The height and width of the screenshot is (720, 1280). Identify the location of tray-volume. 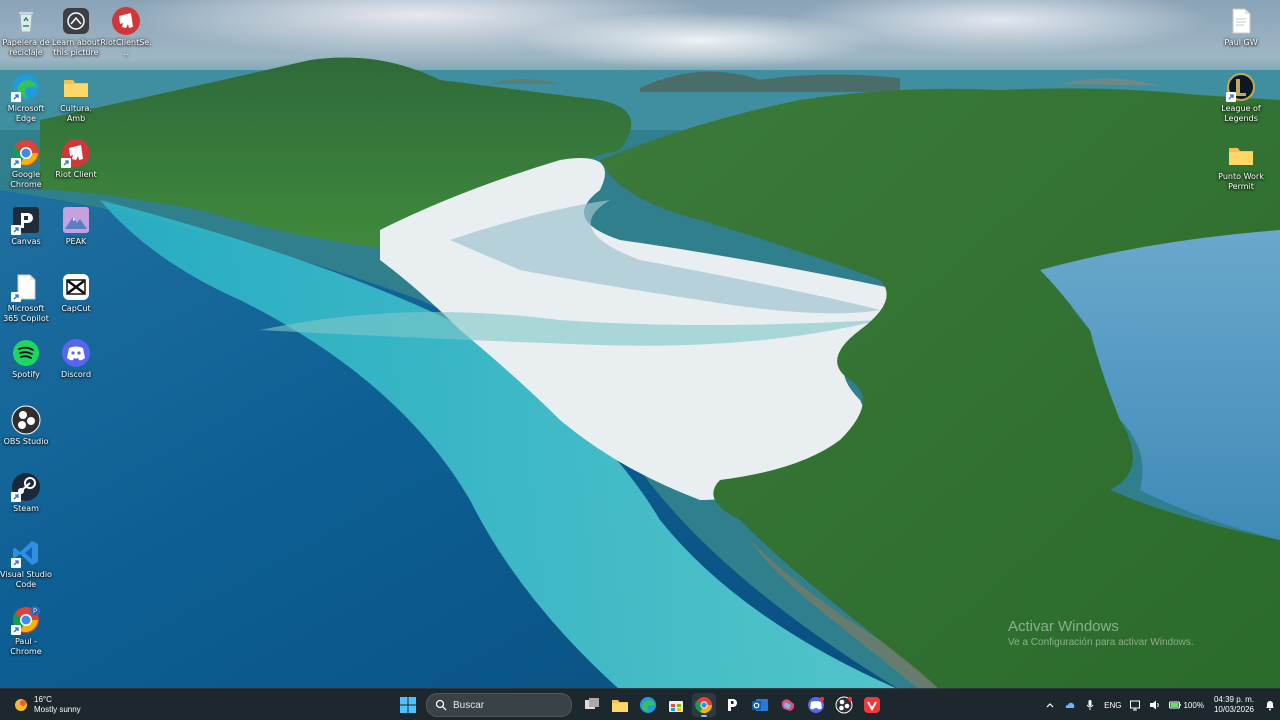
(1155, 705).